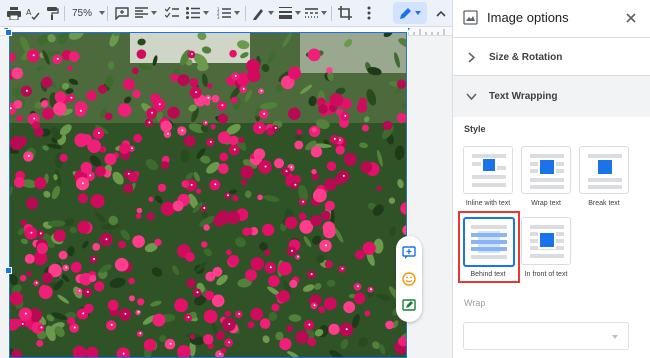  I want to click on zoom-select: 75%, so click(86, 13).